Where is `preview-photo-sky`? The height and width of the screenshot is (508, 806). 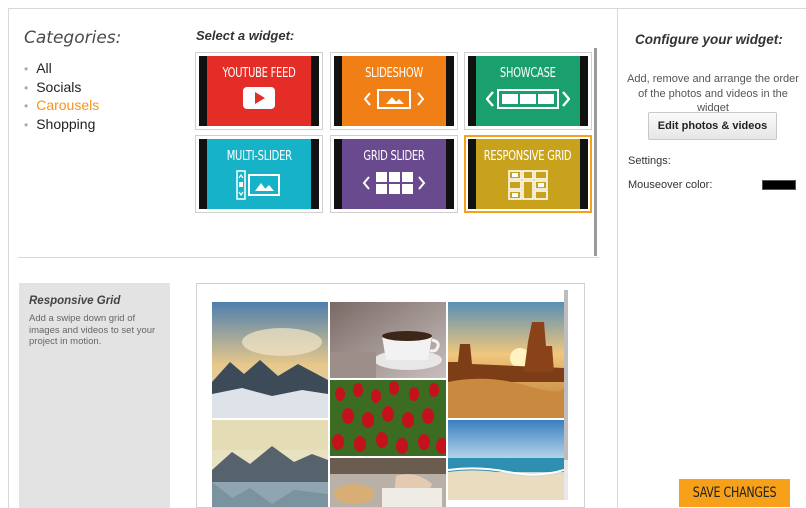
preview-photo-sky is located at coordinates (506, 504).